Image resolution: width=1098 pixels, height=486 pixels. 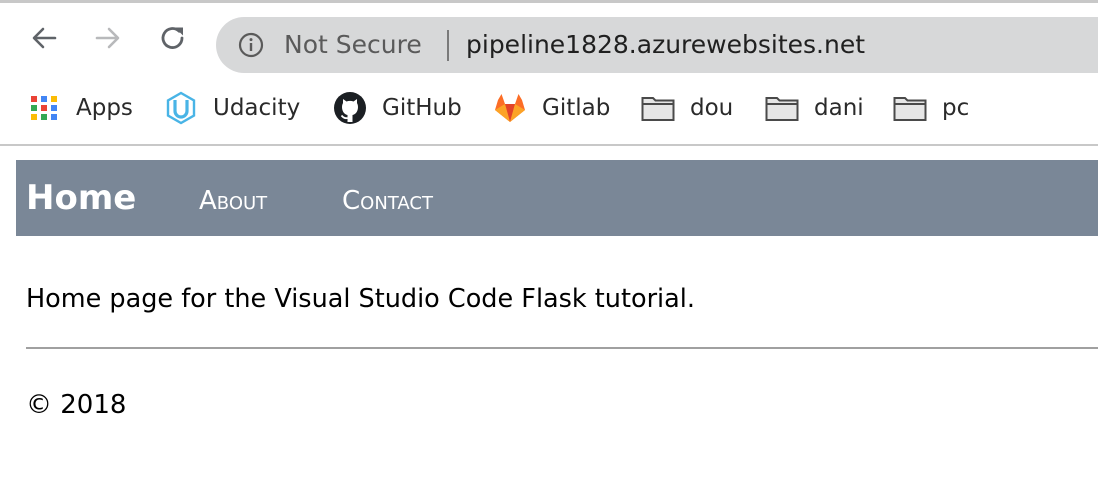 I want to click on address-divider, so click(x=448, y=45).